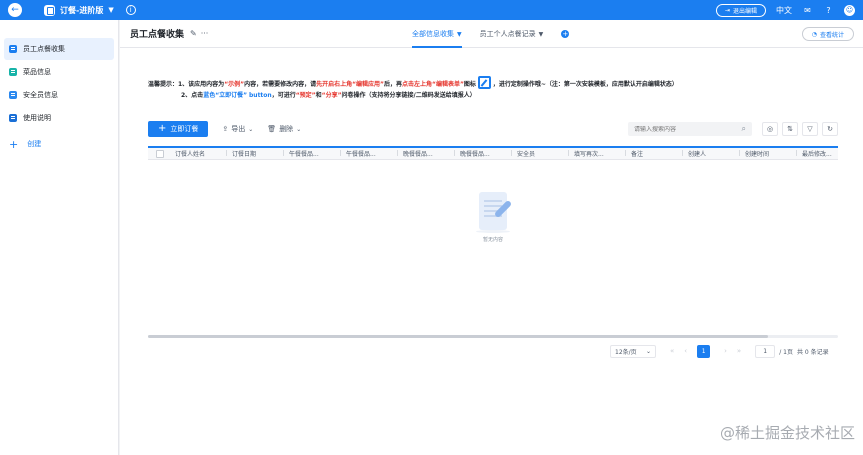 The width and height of the screenshot is (863, 455). Describe the element at coordinates (744, 129) in the screenshot. I see `search-icon: ⌕` at that location.